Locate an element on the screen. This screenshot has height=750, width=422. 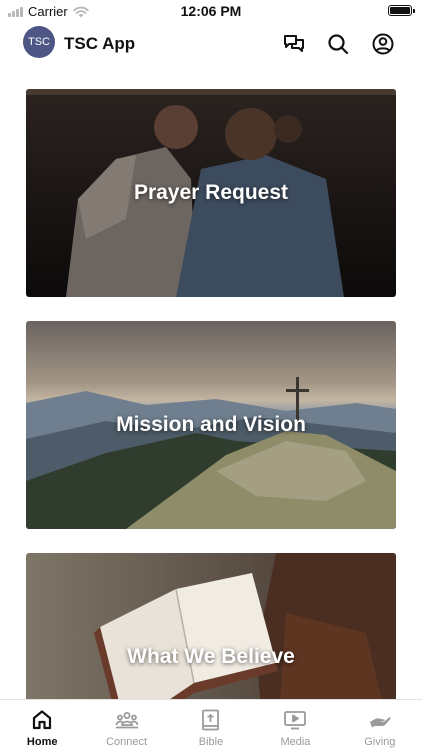
tab-label: Giving is located at coordinates (380, 742).